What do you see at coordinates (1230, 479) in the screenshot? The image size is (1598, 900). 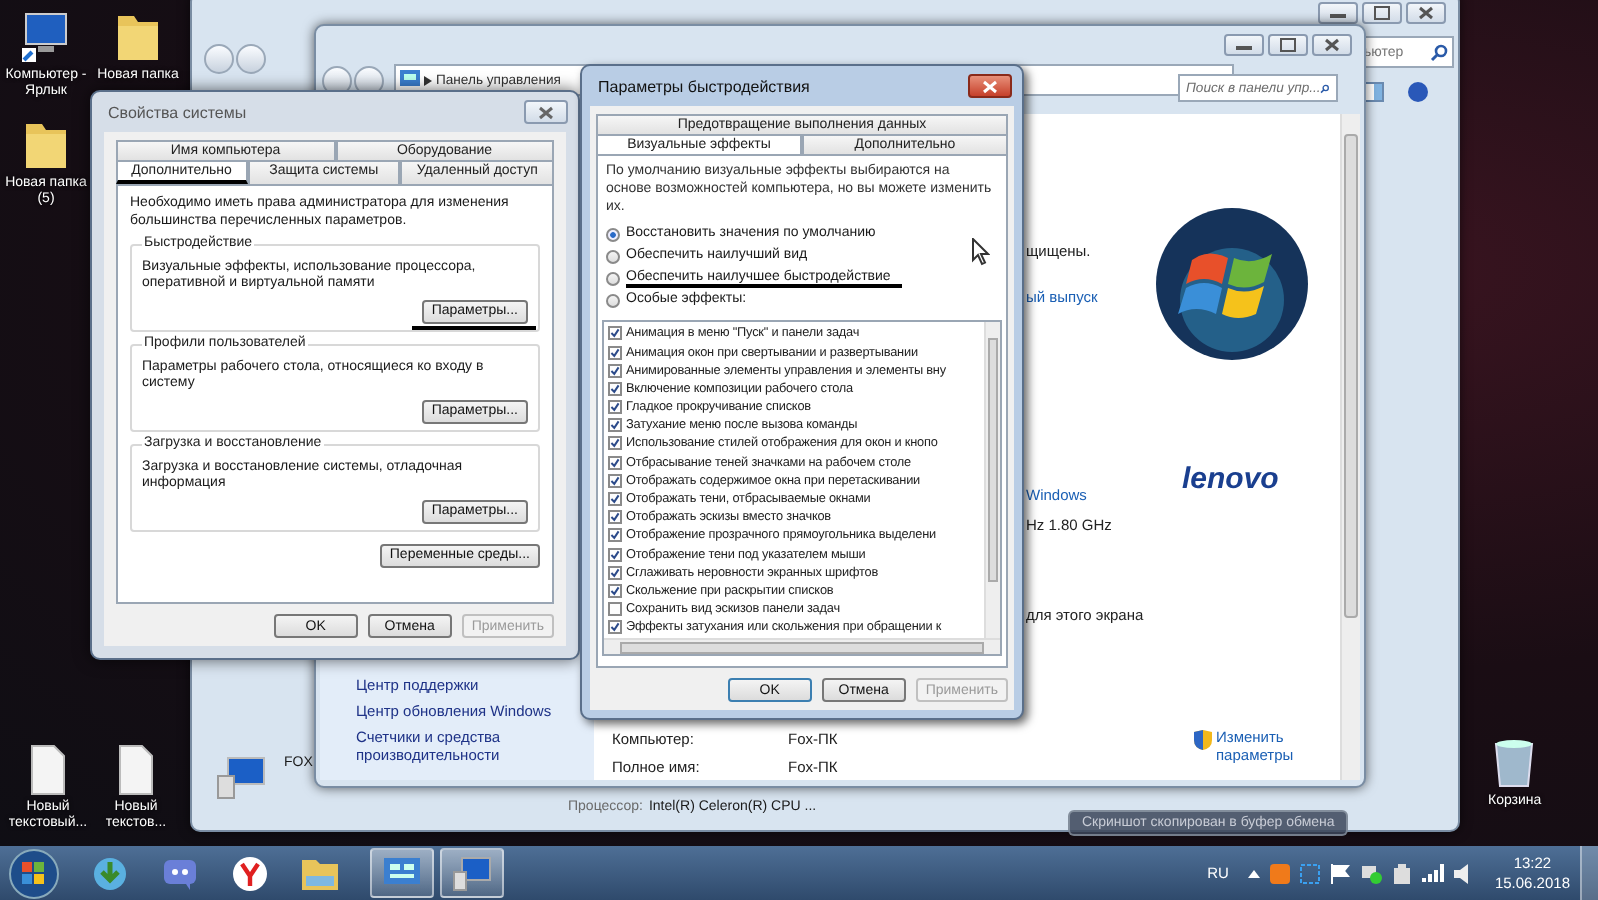 I see `brand-logo: lenovo` at bounding box center [1230, 479].